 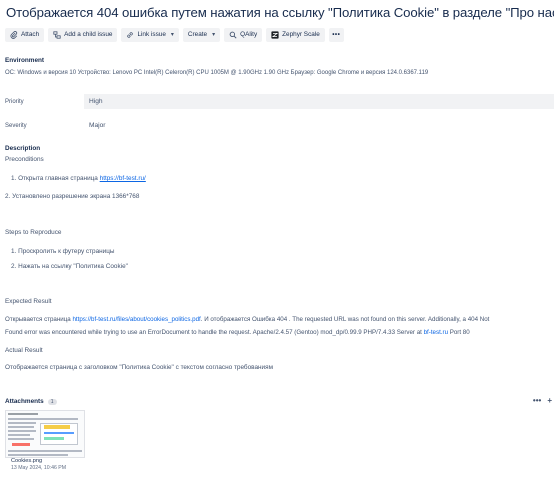 What do you see at coordinates (24, 350) in the screenshot?
I see `actual-result-label: Actual Result` at bounding box center [24, 350].